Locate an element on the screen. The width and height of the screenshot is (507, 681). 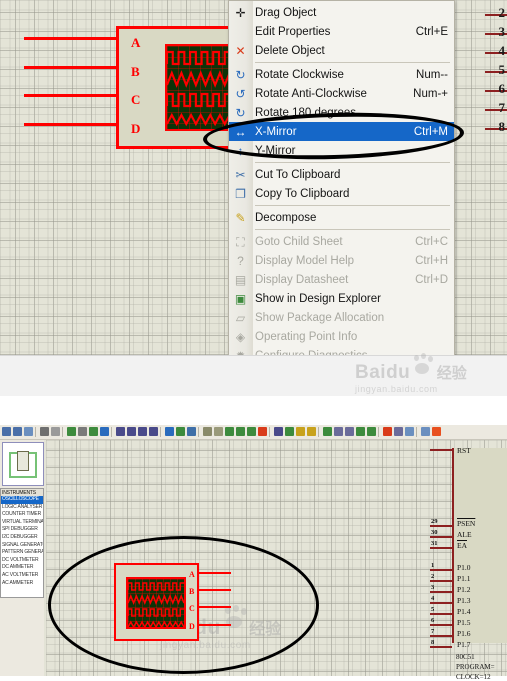
wire-pin-c is located at coordinates (70, 95).